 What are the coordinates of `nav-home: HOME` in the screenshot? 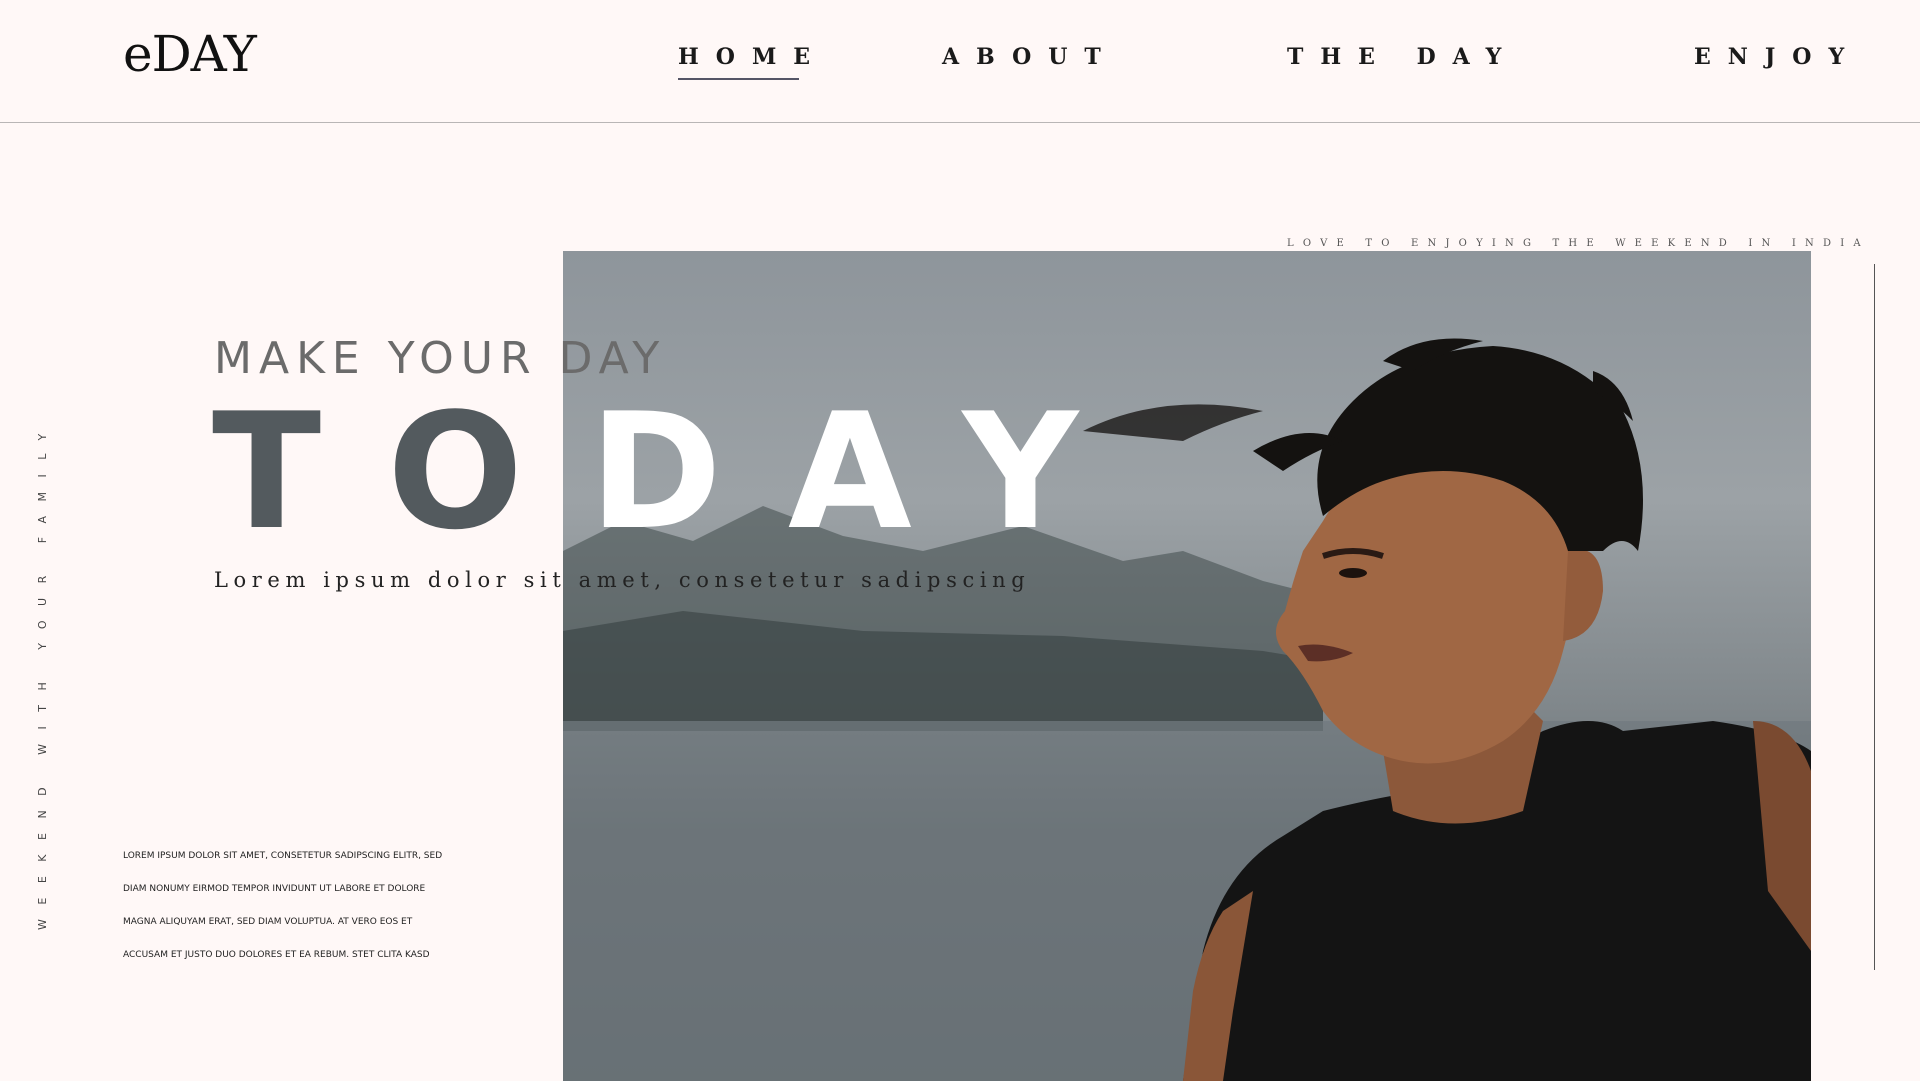 It's located at (752, 57).